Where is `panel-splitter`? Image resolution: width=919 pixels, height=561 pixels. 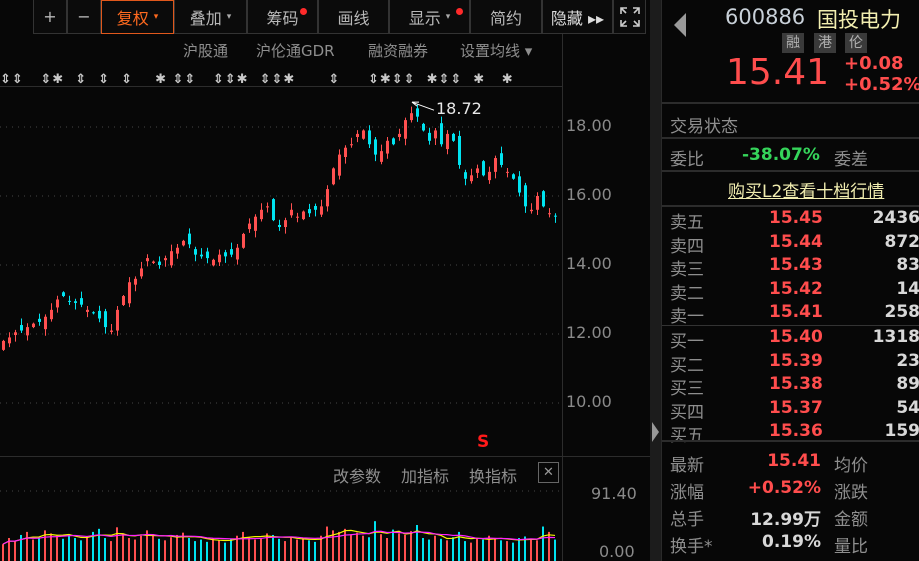
panel-splitter is located at coordinates (655, 280).